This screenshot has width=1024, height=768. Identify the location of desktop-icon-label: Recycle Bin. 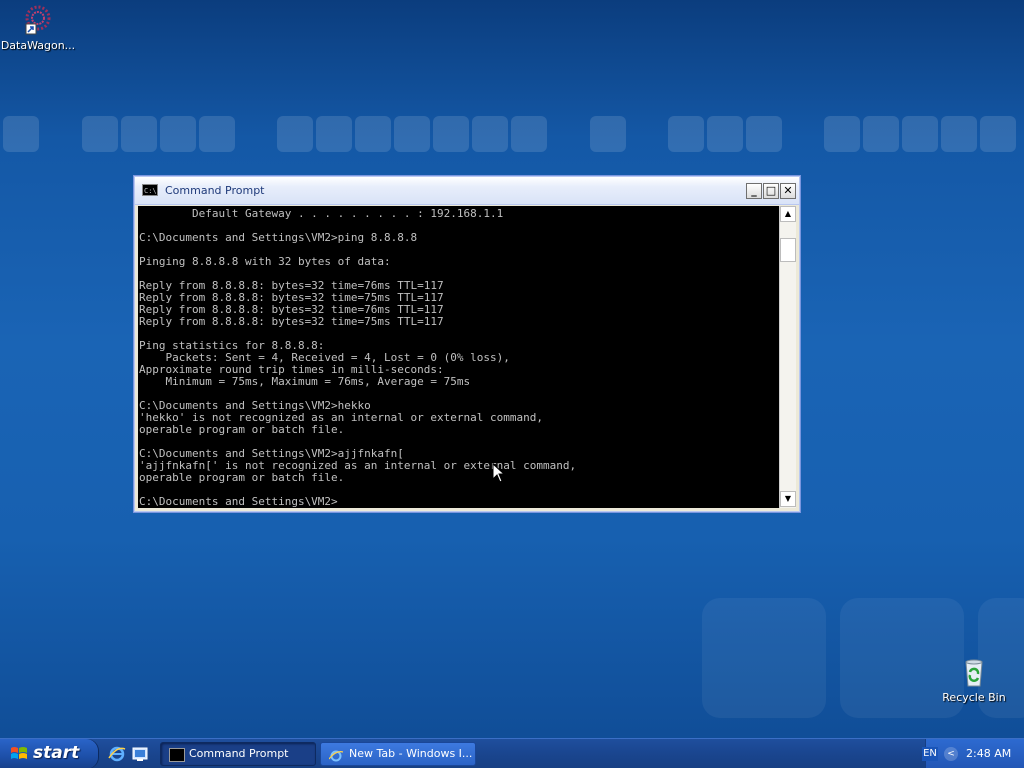
(974, 697).